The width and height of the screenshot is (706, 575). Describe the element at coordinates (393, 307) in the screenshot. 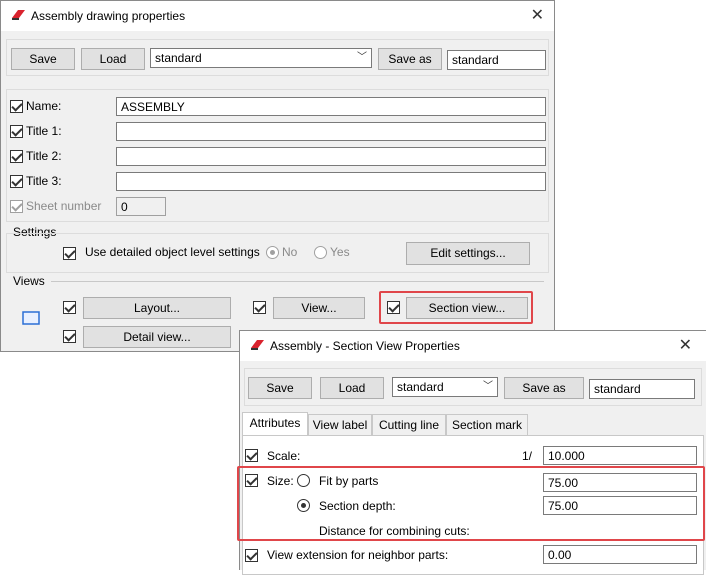

I see `section-view-checkbox` at that location.